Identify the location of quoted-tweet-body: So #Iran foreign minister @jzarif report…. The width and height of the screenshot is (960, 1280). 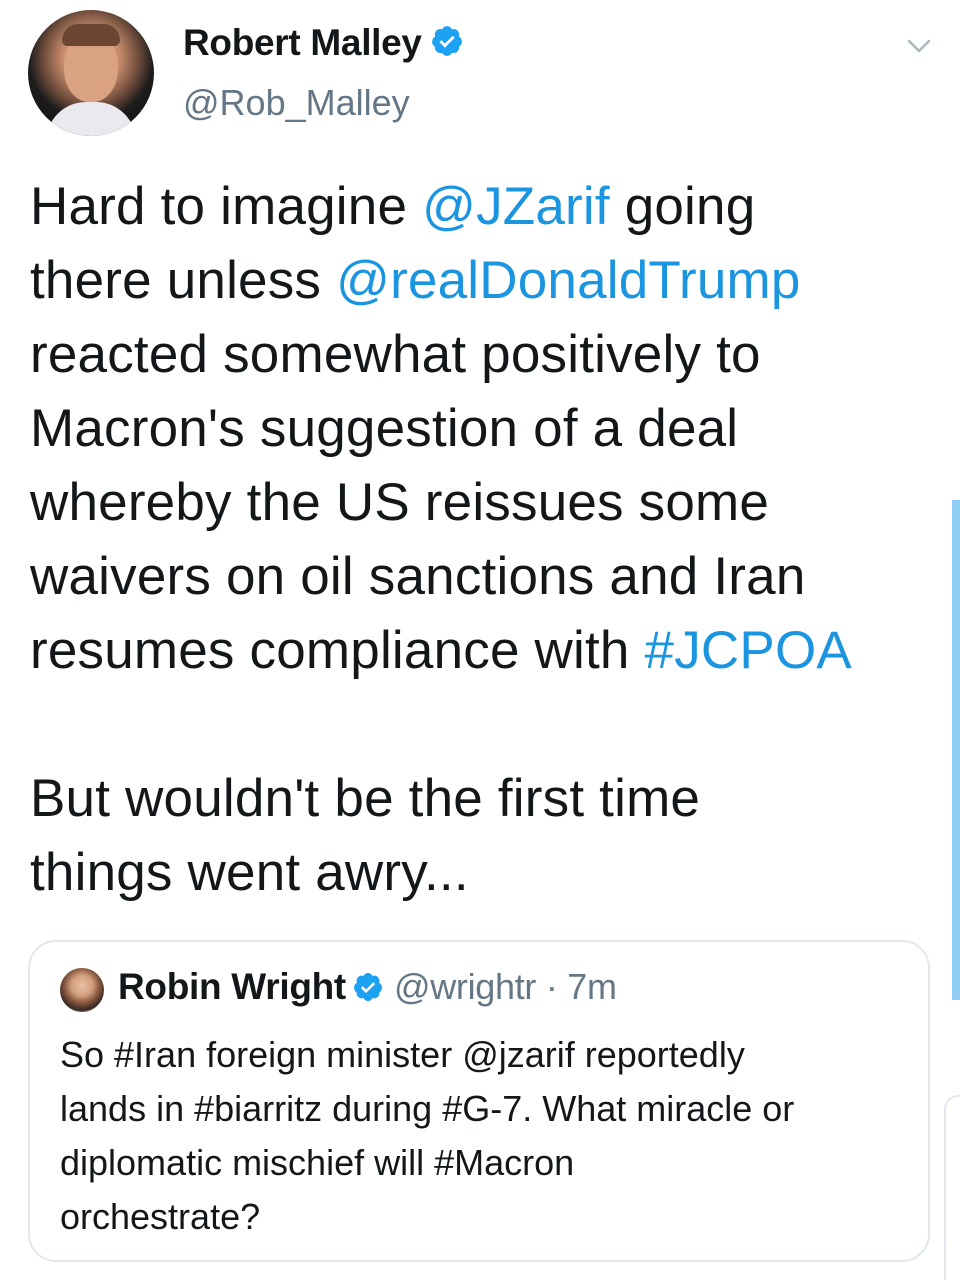
(485, 1136).